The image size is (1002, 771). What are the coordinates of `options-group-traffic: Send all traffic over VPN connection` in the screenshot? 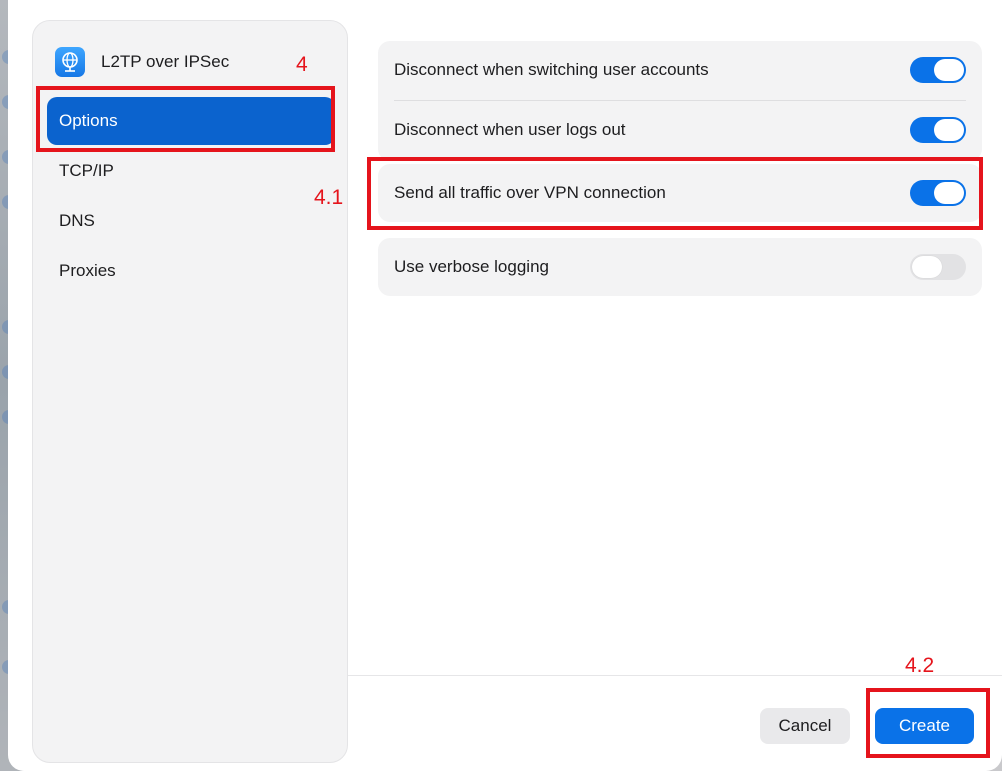 It's located at (680, 193).